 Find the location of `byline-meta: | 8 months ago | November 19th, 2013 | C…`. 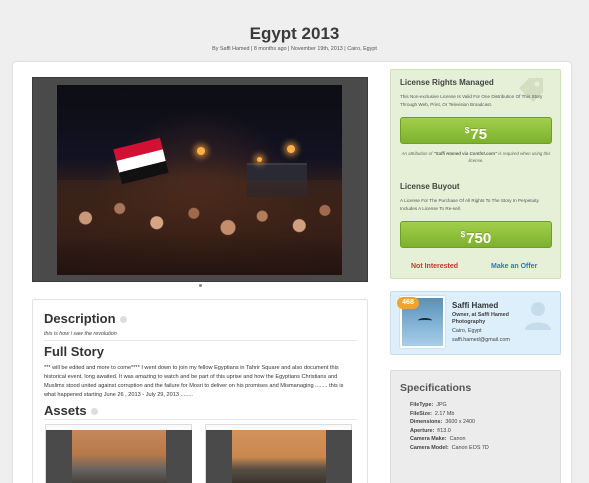

byline-meta: | 8 months ago | November 19th, 2013 | C… is located at coordinates (313, 49).